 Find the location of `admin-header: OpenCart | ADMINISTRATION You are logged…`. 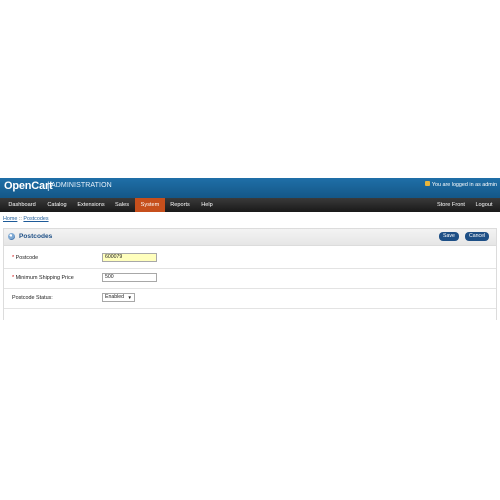

admin-header: OpenCart | ADMINISTRATION You are logged… is located at coordinates (250, 188).